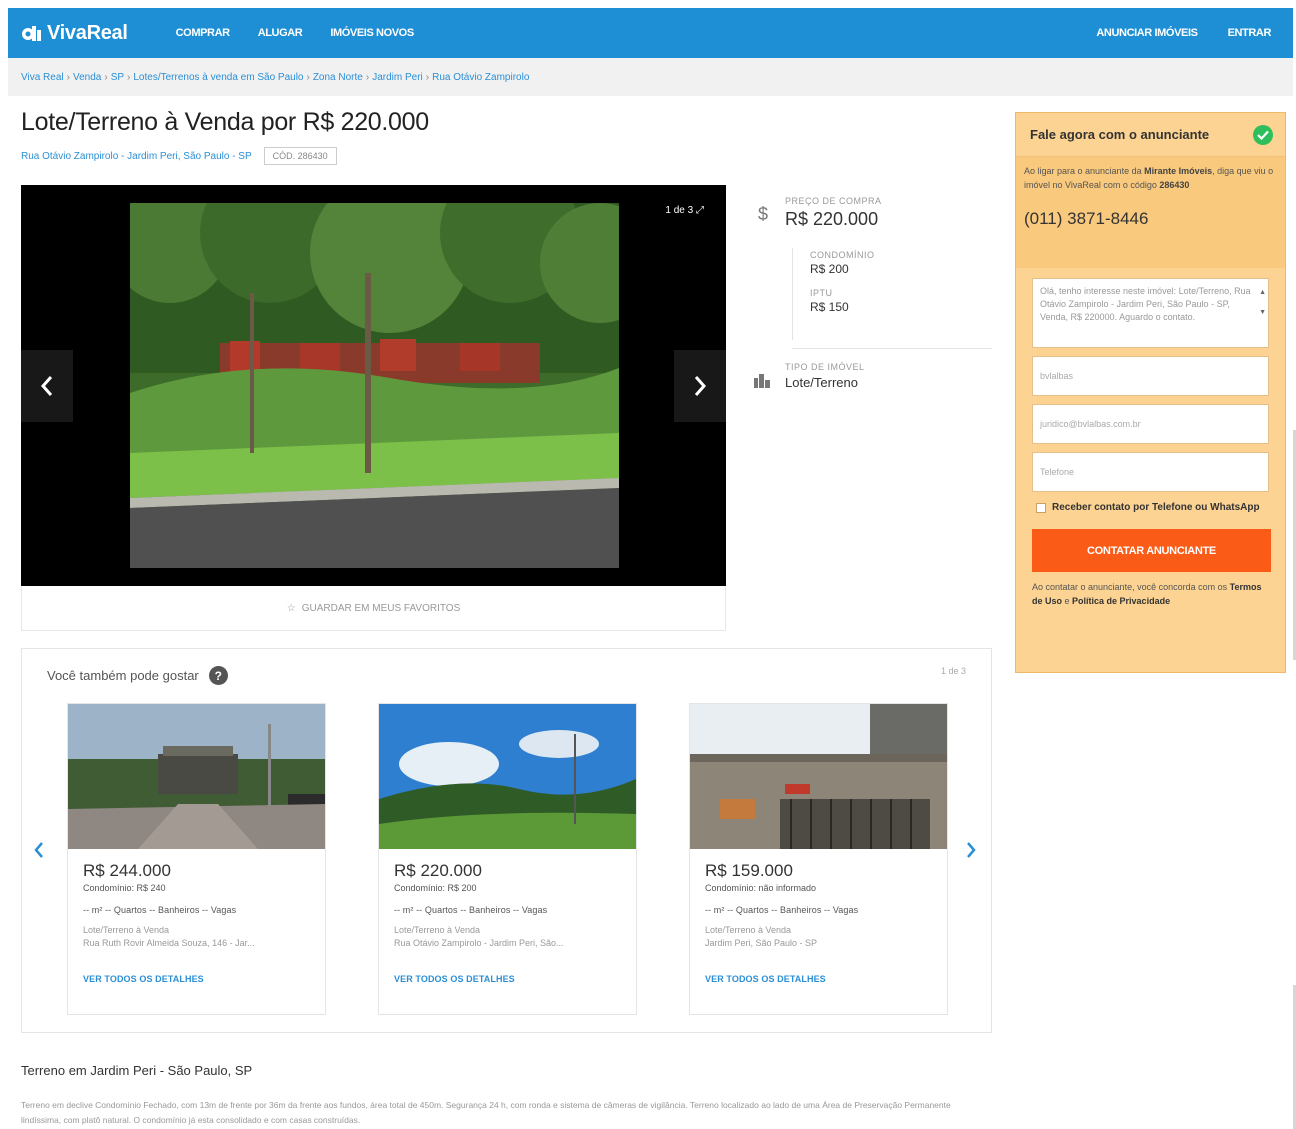 Image resolution: width=1296 pixels, height=1129 pixels. What do you see at coordinates (953, 671) in the screenshot?
I see `recommendations-counter: 1 de 3` at bounding box center [953, 671].